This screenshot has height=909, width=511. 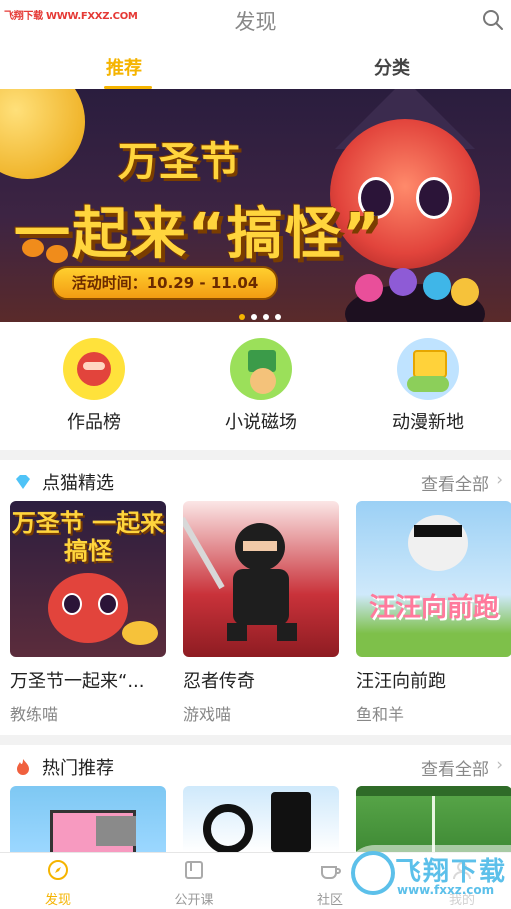 What do you see at coordinates (179, 162) in the screenshot?
I see `banner-title-line1: 万圣节` at bounding box center [179, 162].